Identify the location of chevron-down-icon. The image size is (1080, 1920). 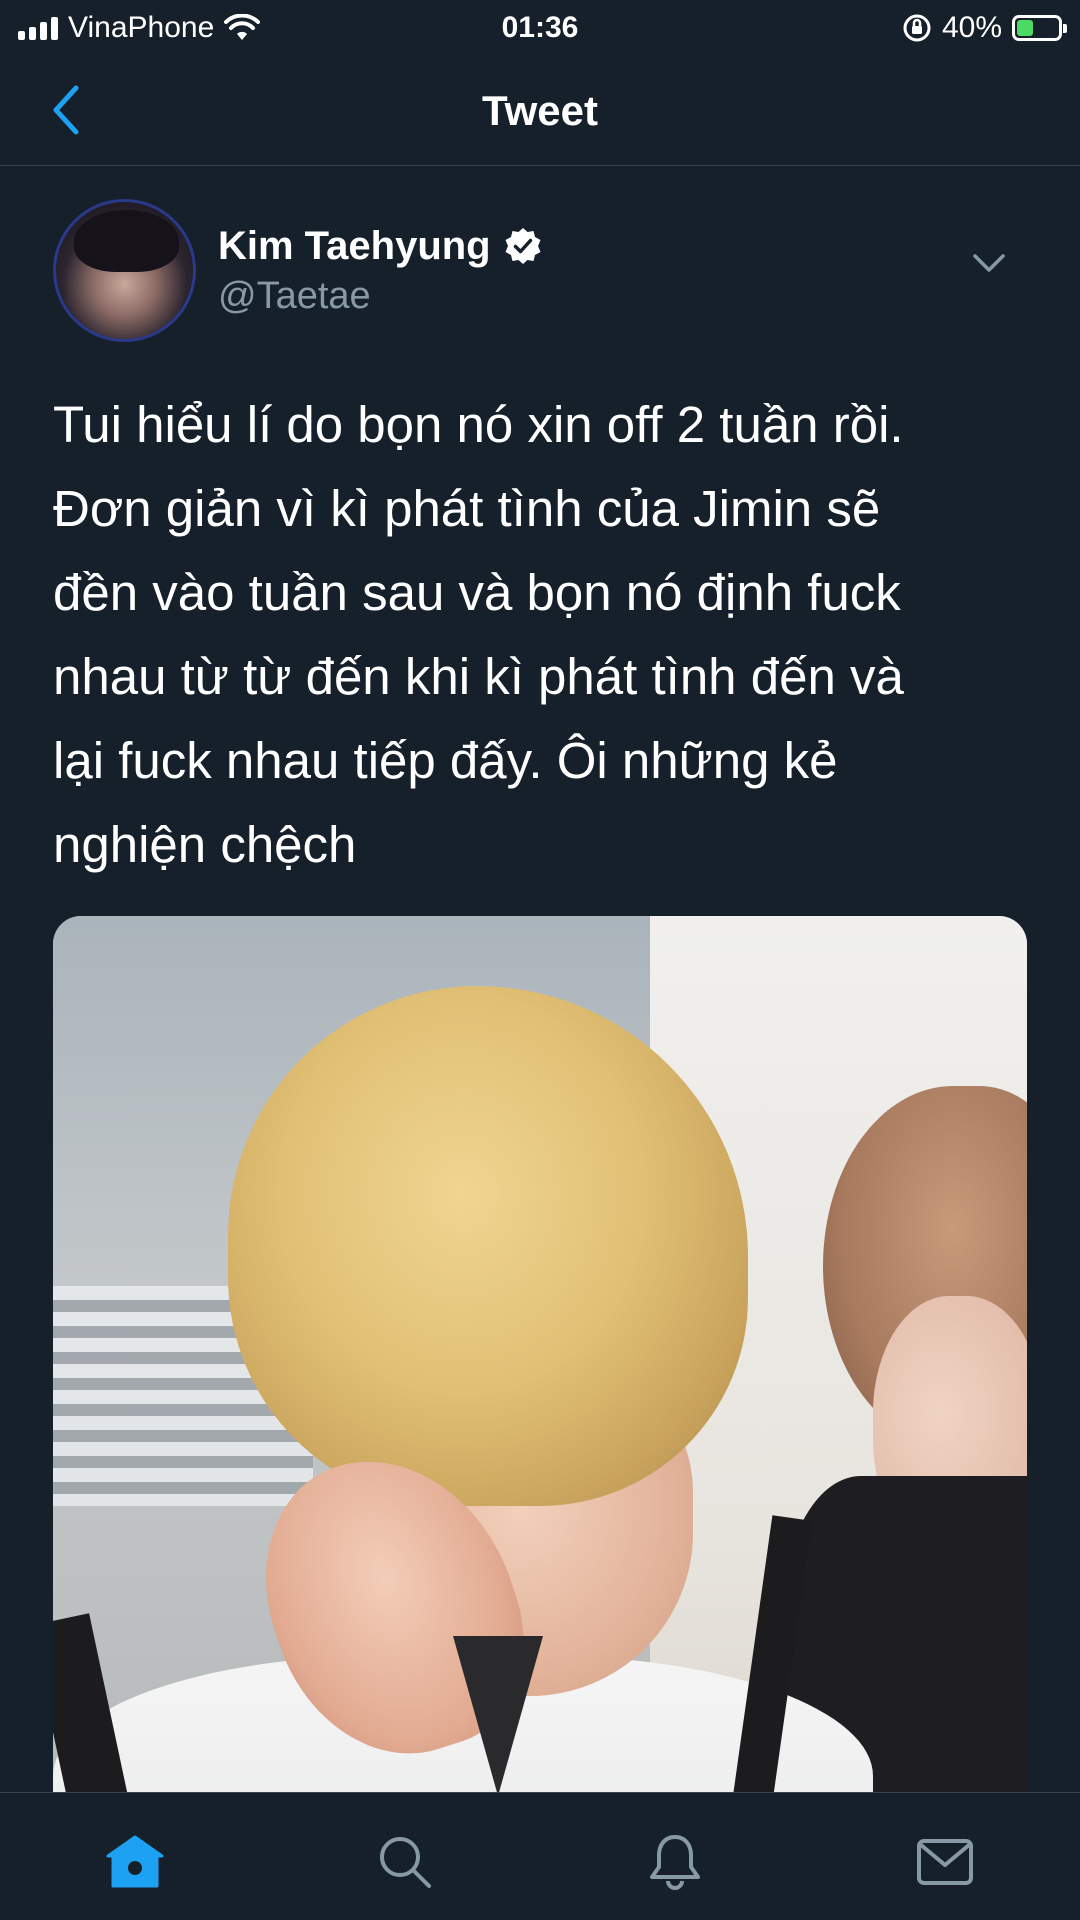
(989, 263).